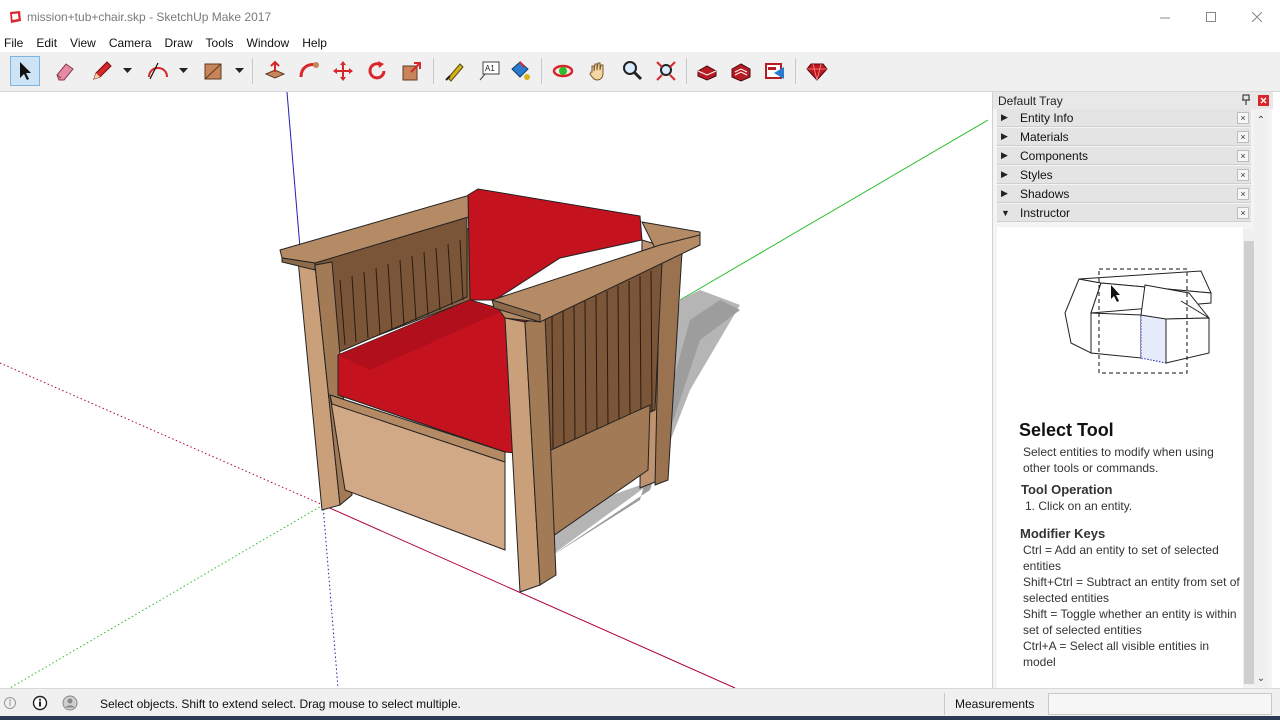  What do you see at coordinates (1044, 136) in the screenshot?
I see `panel-label: Materials` at bounding box center [1044, 136].